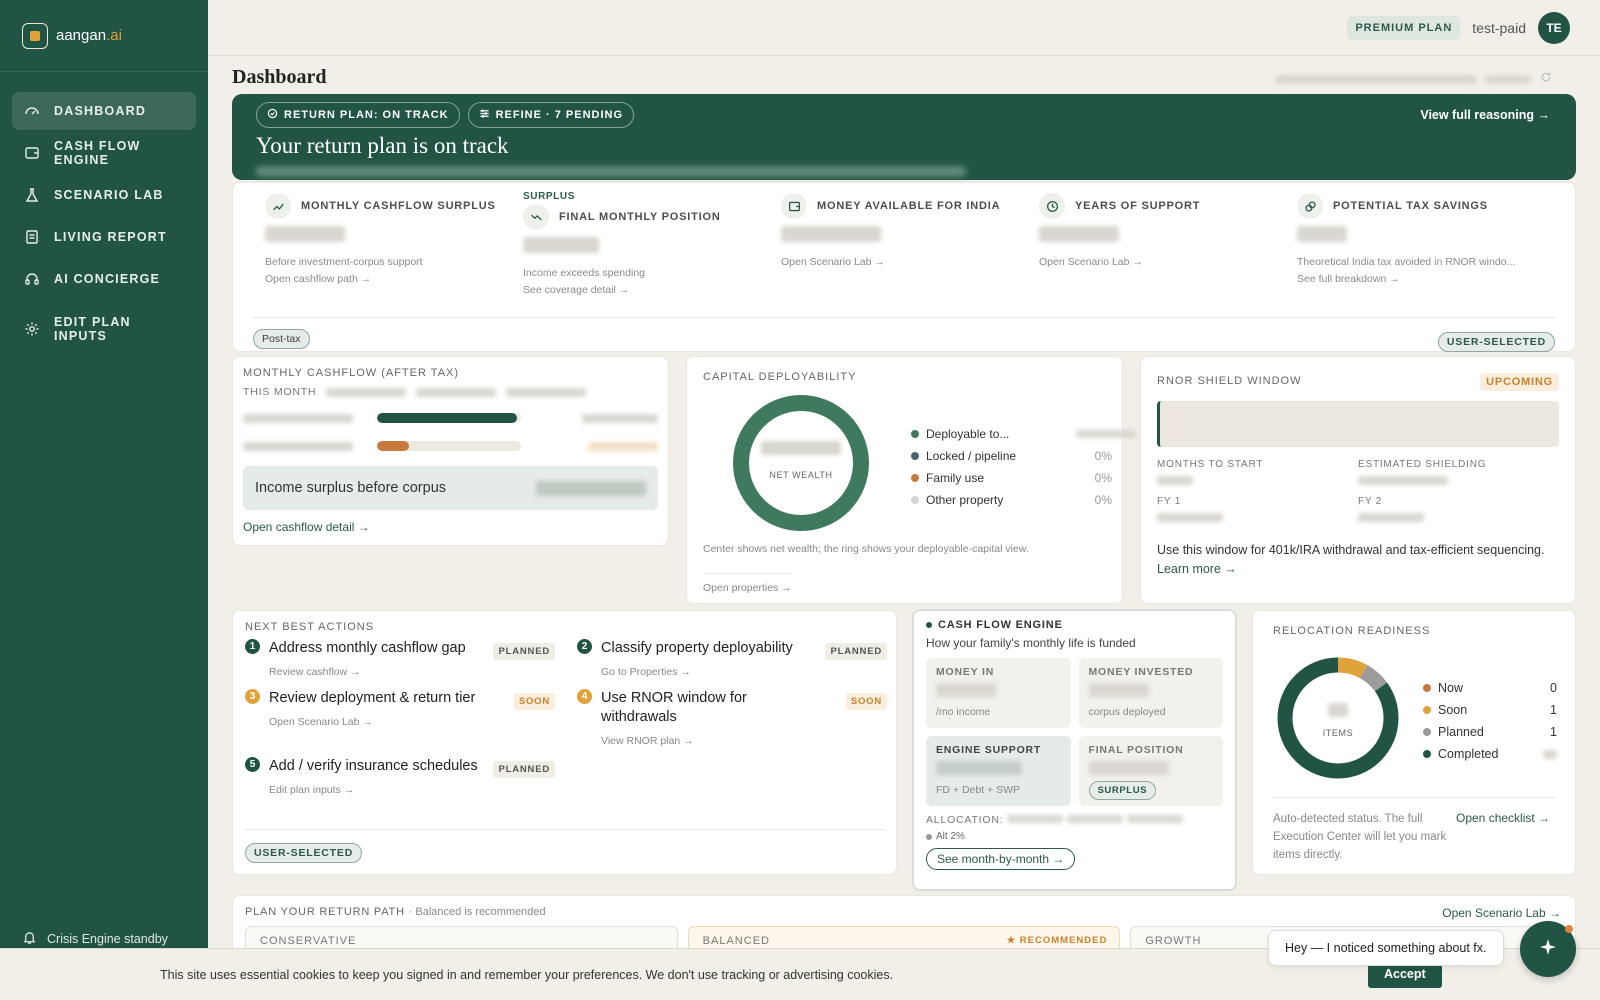 This screenshot has height=1000, width=1600. What do you see at coordinates (1338, 733) in the screenshot?
I see `donut-center-label: ITEMS` at bounding box center [1338, 733].